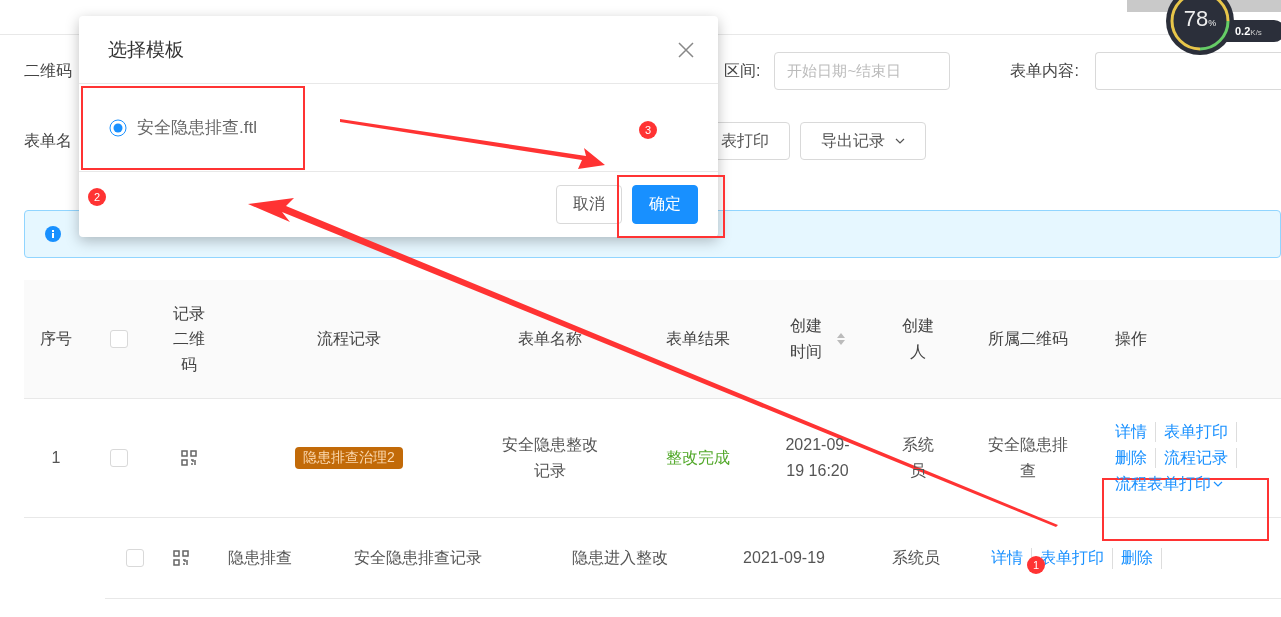 The height and width of the screenshot is (617, 1281). Describe the element at coordinates (349, 458) in the screenshot. I see `process-tag: 隐患排查治理2` at that location.